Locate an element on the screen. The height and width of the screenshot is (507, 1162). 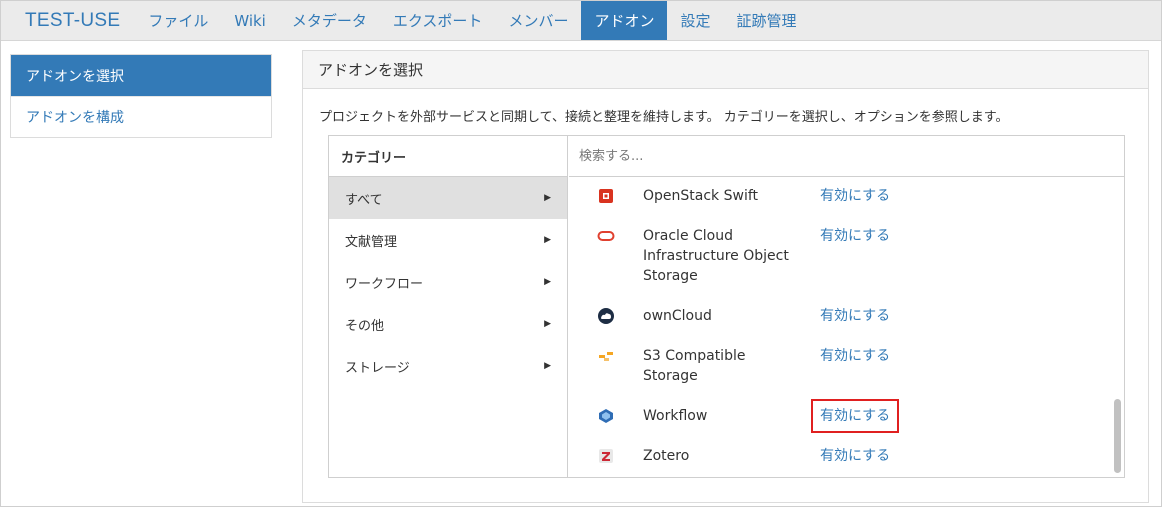
nav-files: ファイル is located at coordinates (178, 20).